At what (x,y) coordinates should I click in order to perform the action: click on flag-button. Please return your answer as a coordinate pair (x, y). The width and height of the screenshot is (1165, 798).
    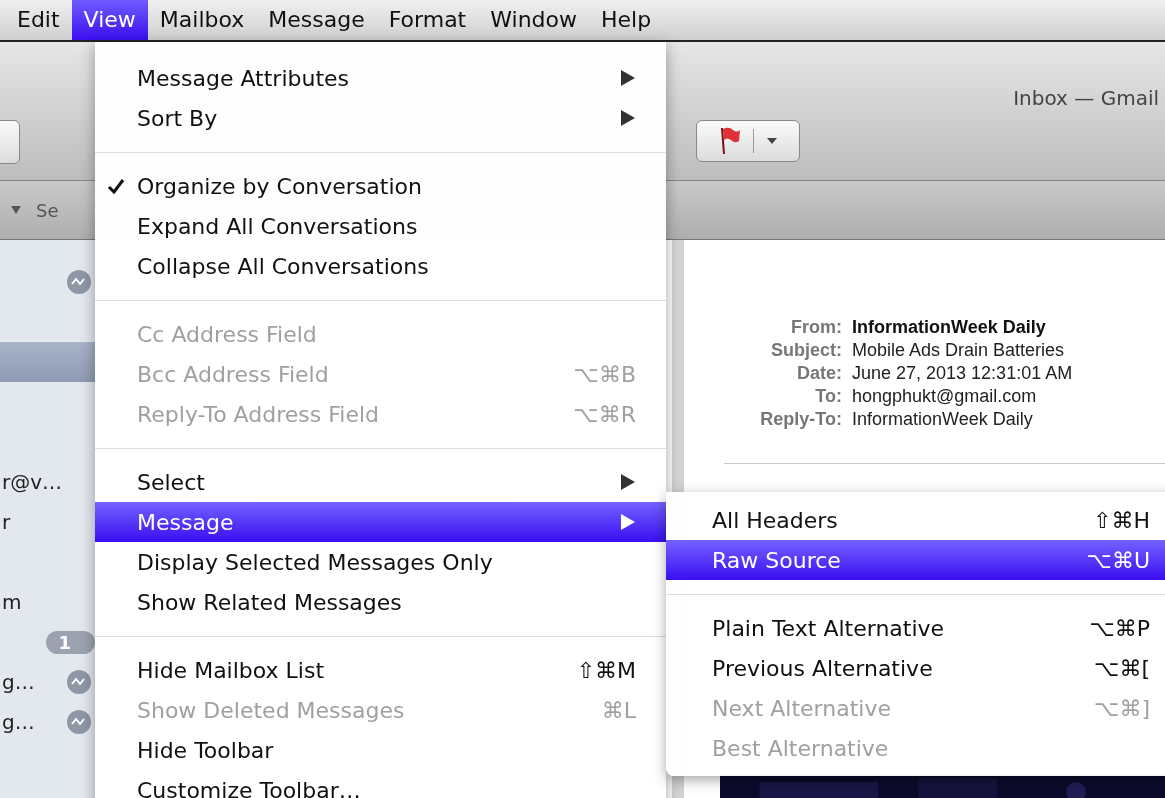
    Looking at the image, I should click on (748, 141).